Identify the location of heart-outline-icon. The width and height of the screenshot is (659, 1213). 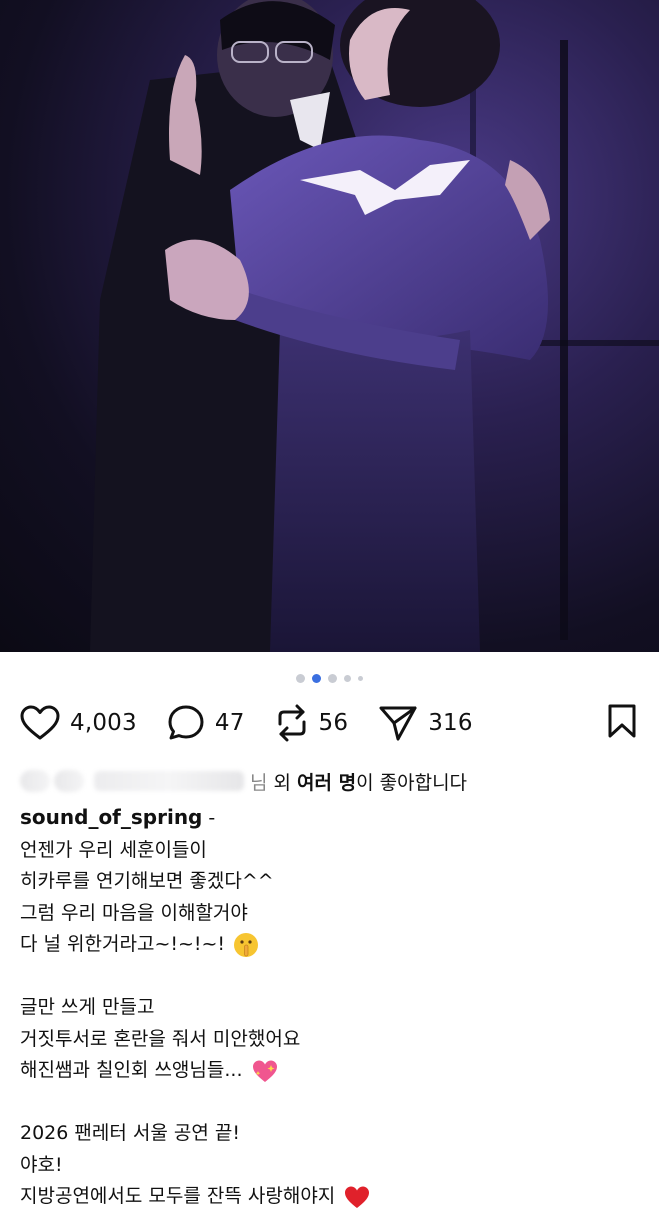
(40, 722).